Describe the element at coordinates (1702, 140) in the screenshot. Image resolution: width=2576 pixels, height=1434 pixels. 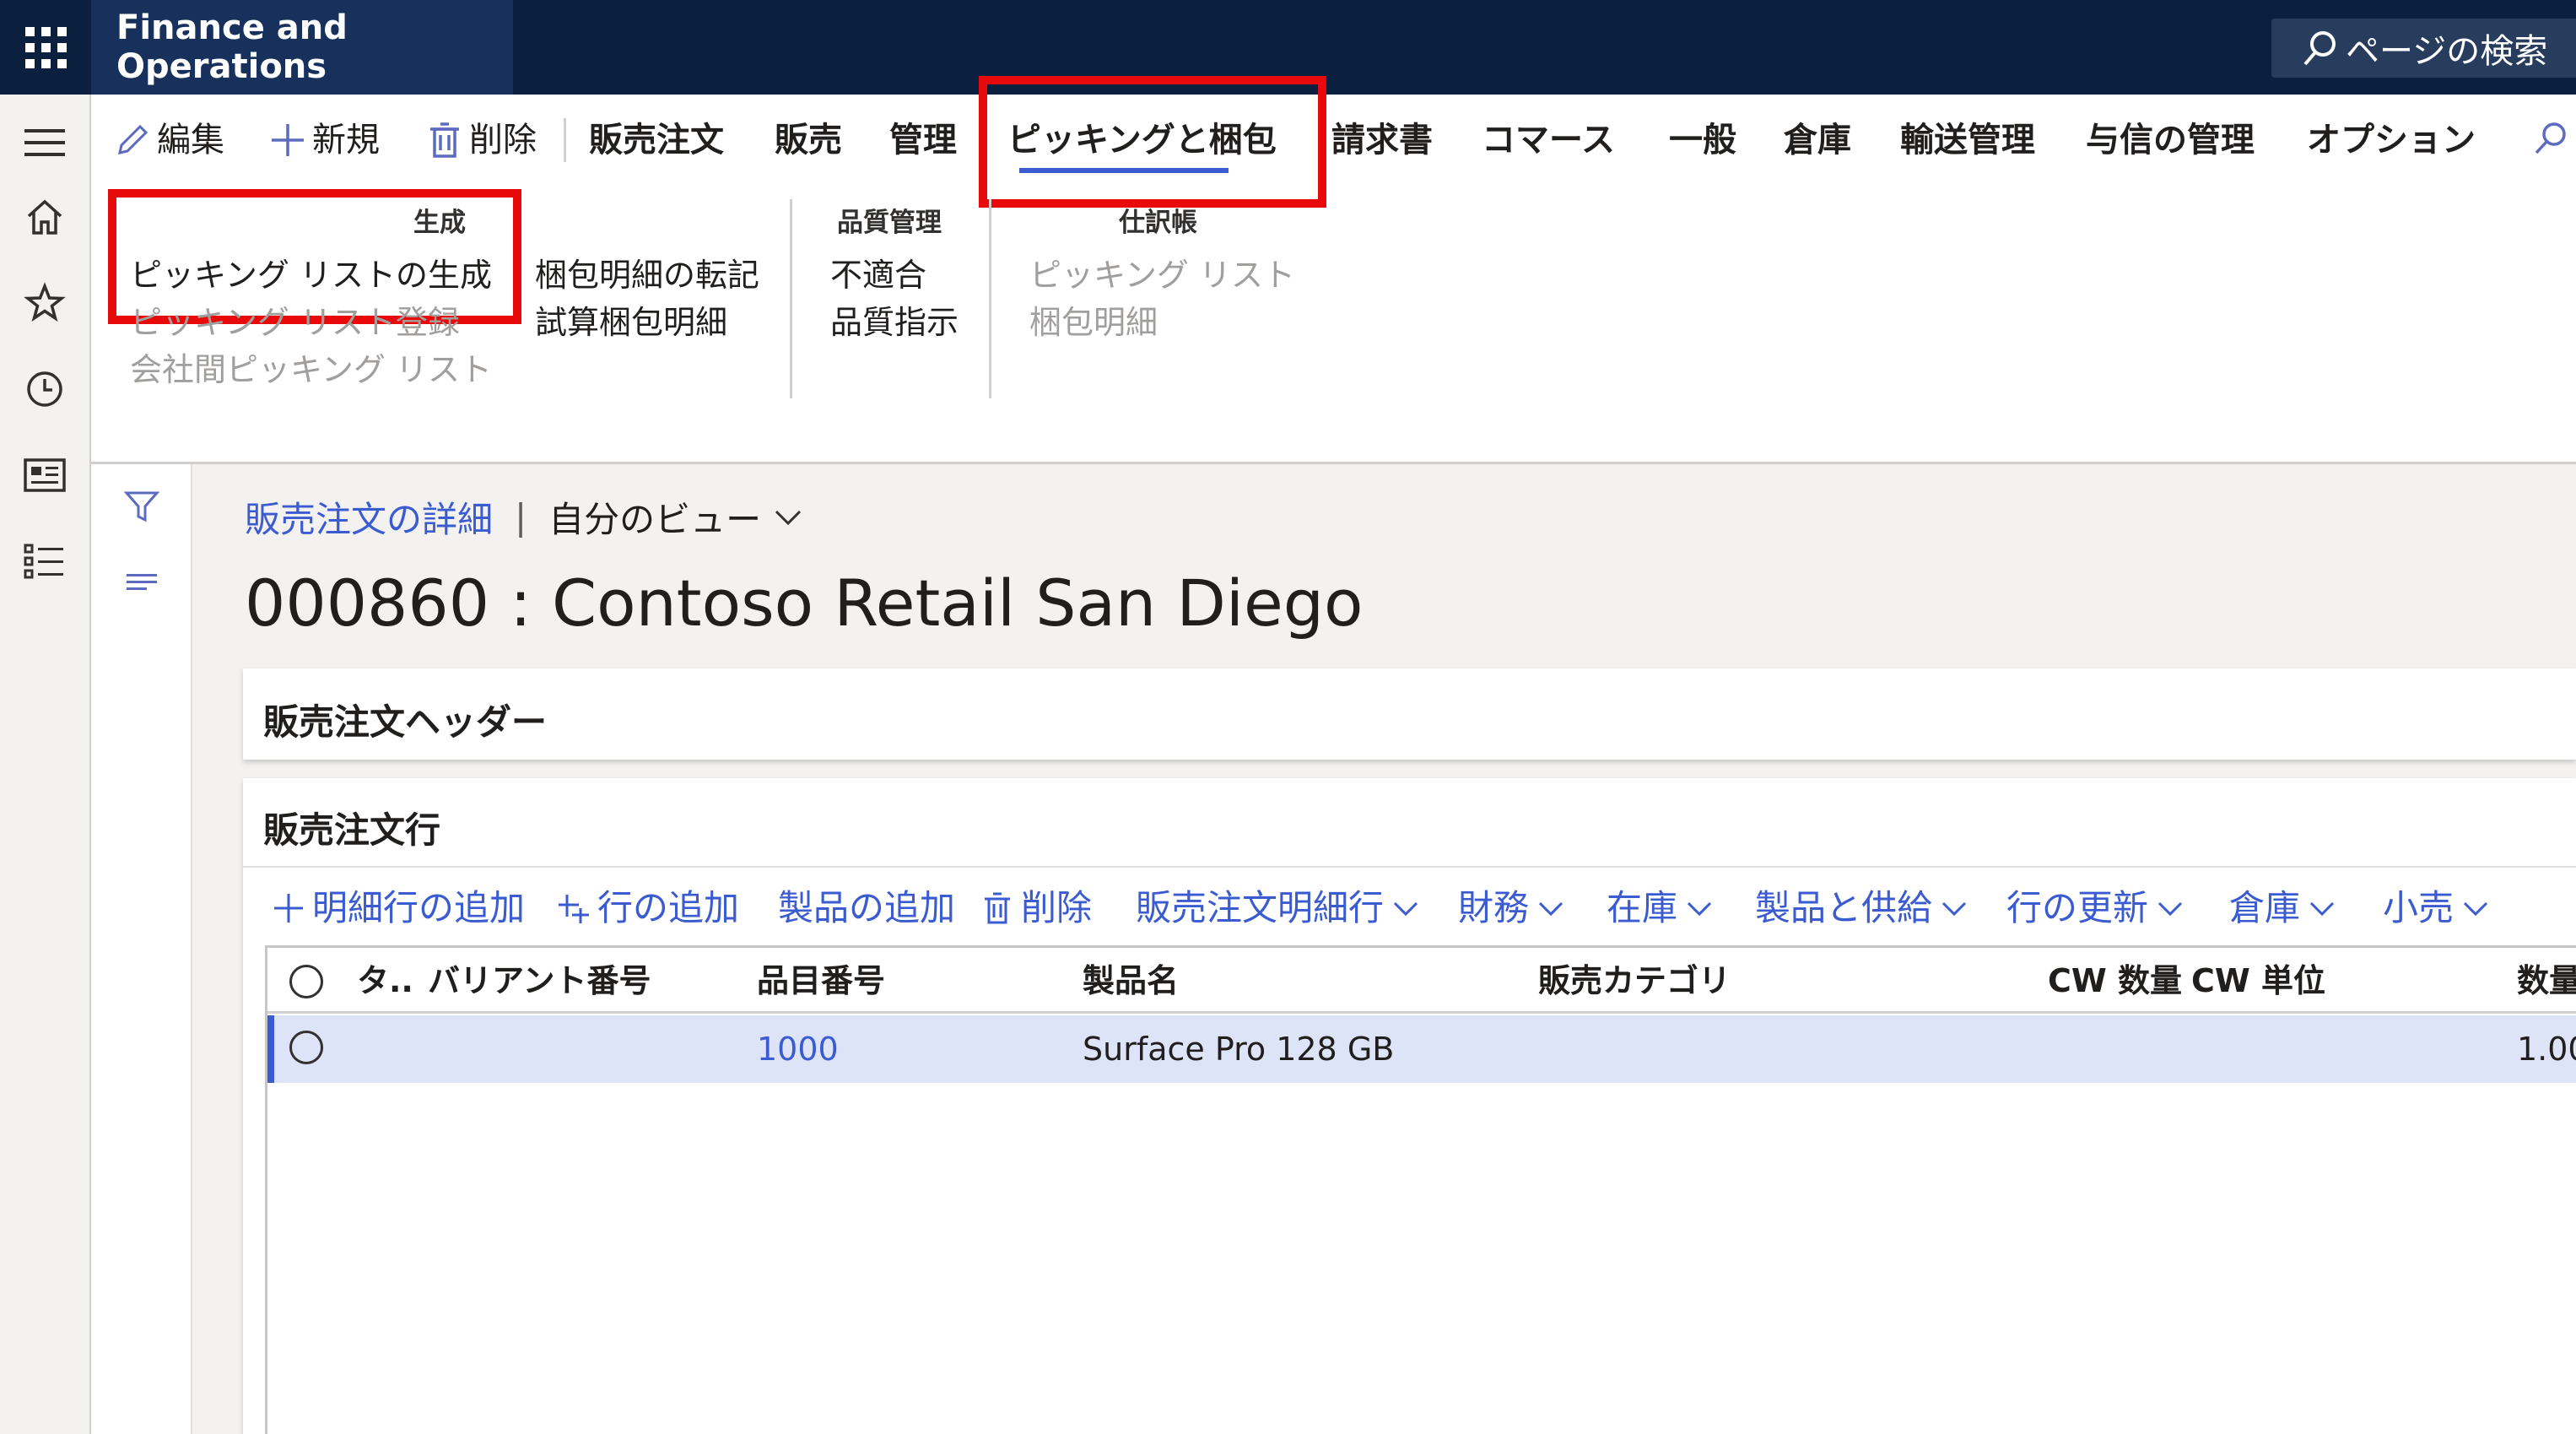
I see `tab-general: 一般` at that location.